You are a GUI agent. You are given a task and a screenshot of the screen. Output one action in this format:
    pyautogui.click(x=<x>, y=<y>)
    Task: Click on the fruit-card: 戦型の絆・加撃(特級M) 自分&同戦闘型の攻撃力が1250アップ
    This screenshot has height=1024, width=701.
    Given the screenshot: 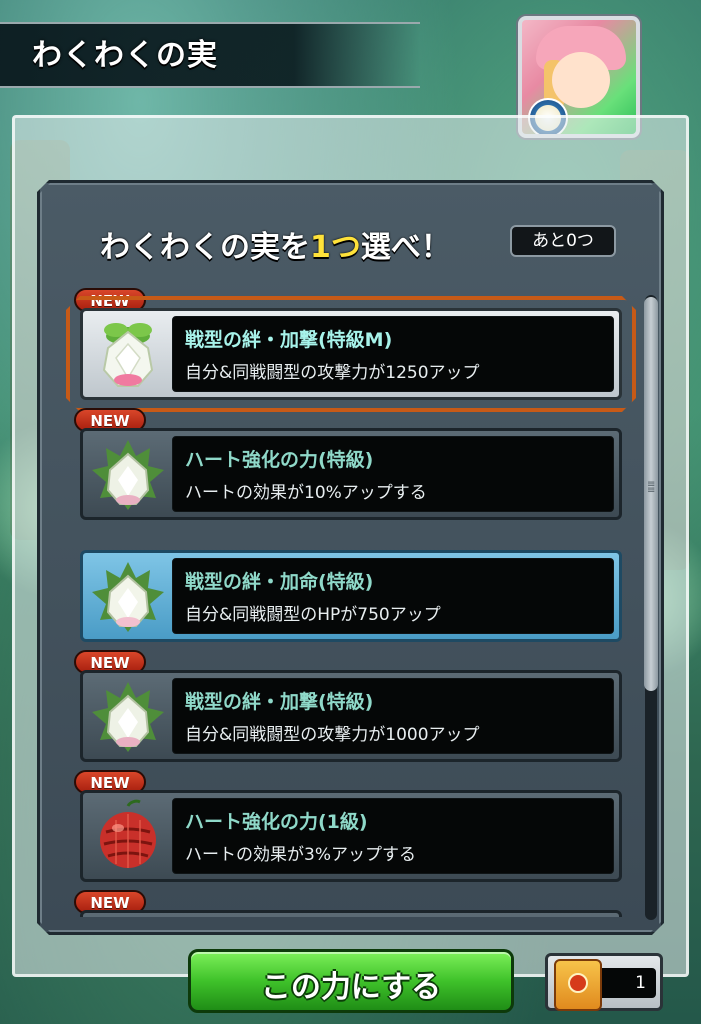 What is the action you would take?
    pyautogui.click(x=351, y=354)
    